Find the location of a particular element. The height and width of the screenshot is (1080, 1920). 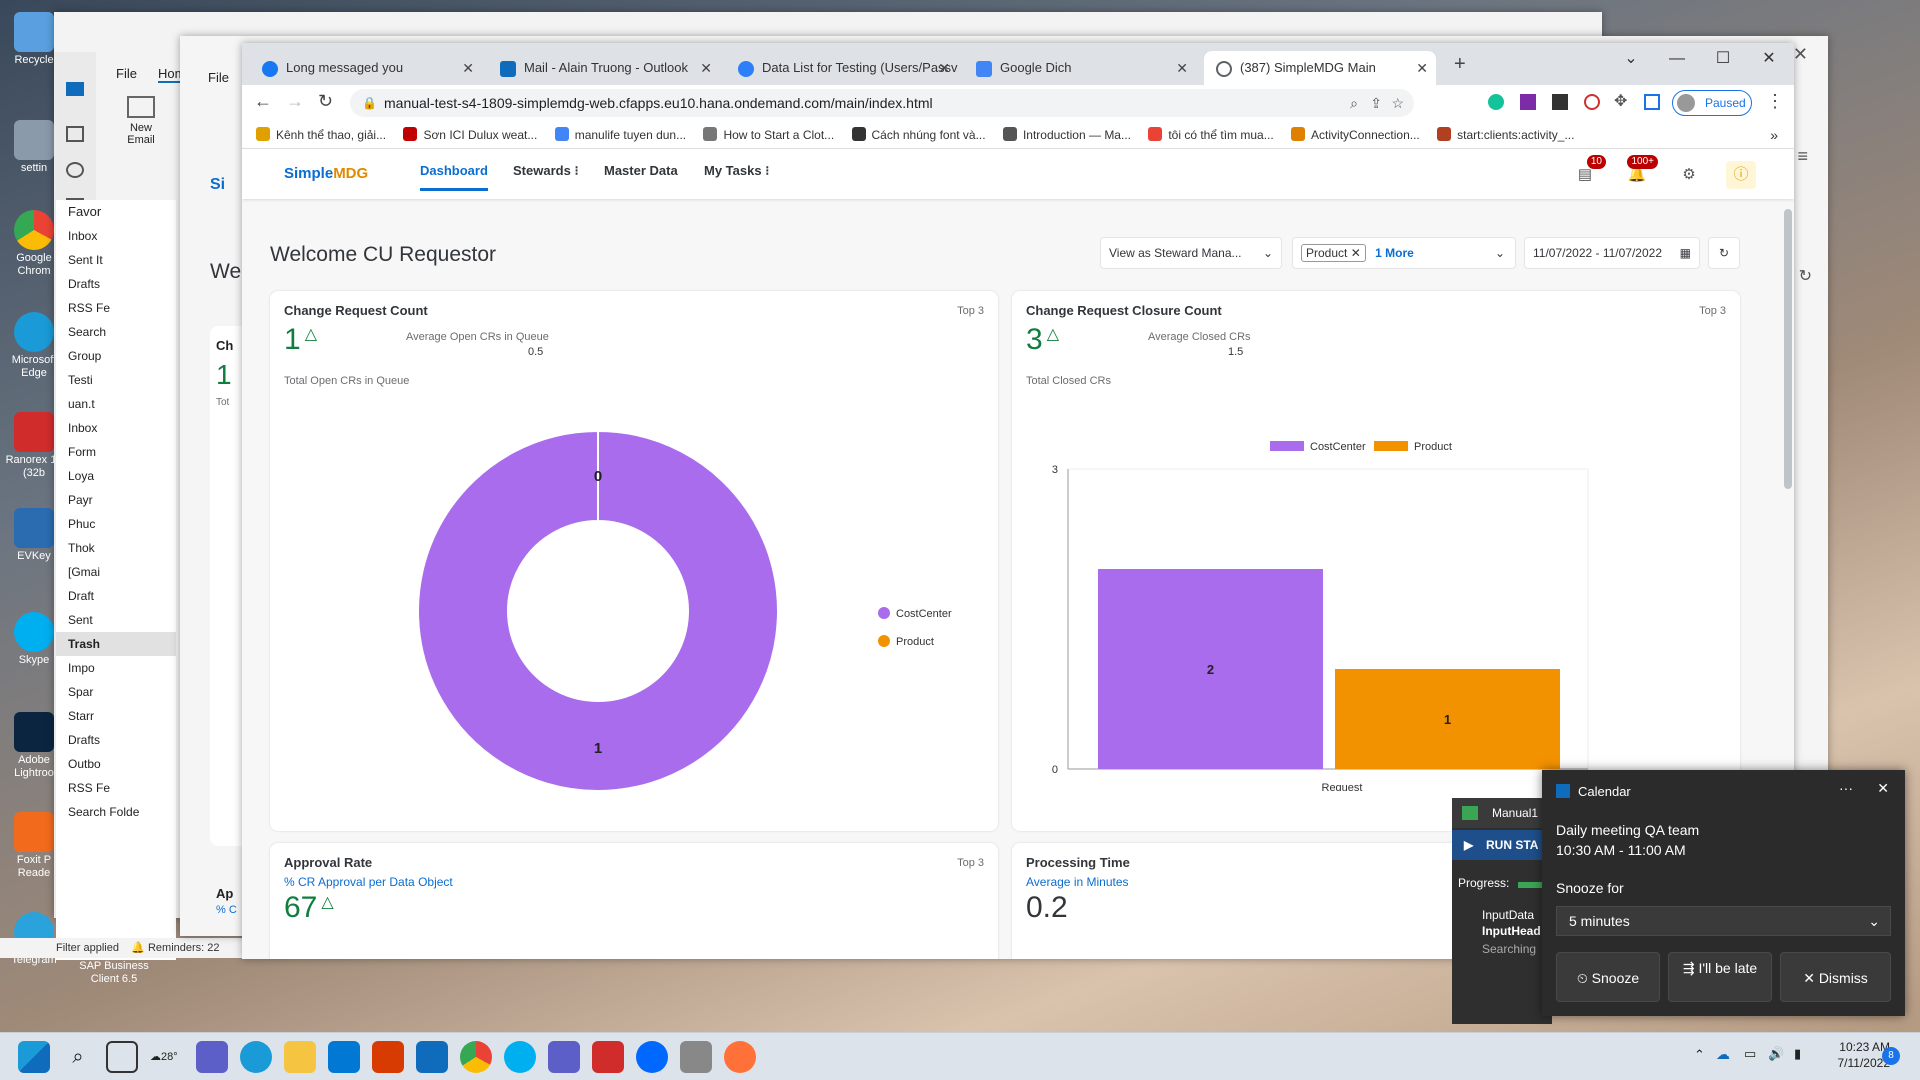

notification-count-badge: 8 is located at coordinates (1891, 1056).